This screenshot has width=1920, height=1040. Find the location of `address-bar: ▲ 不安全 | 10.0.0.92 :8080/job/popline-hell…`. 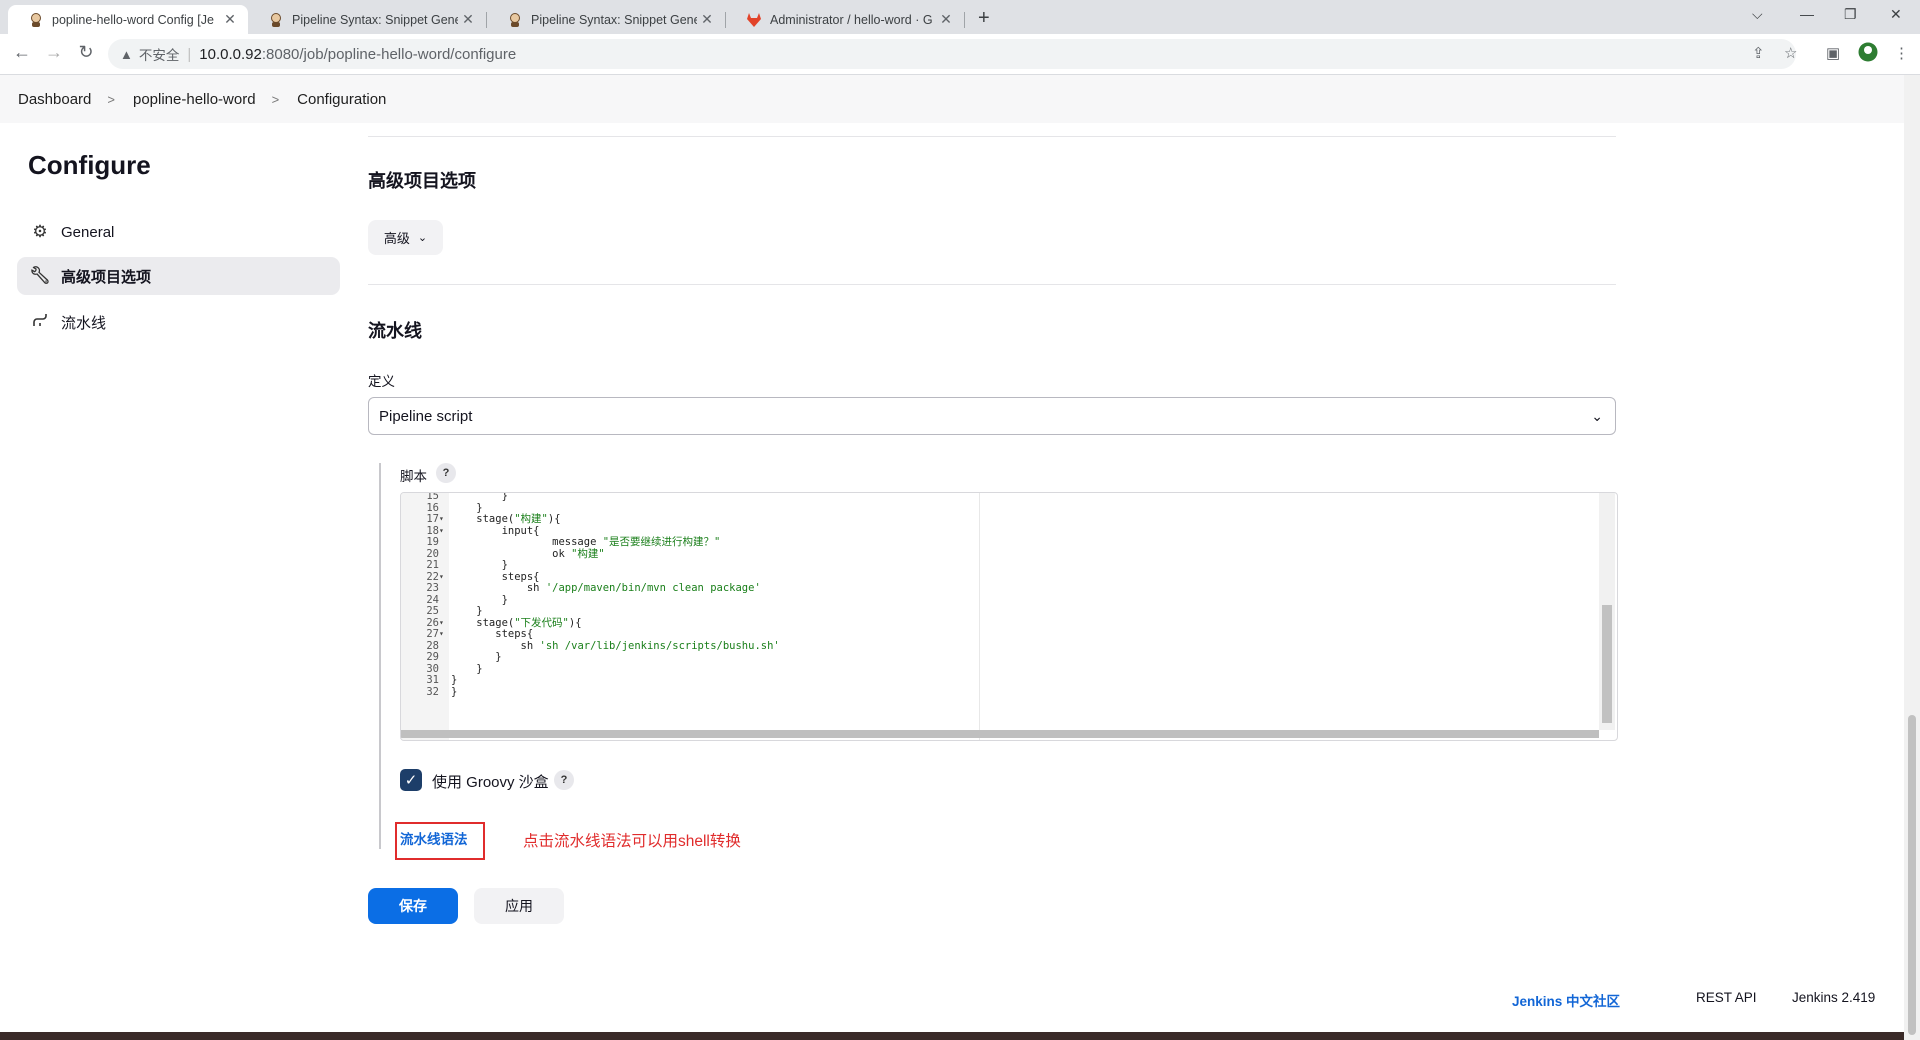

address-bar: ▲ 不安全 | 10.0.0.92 :8080/job/popline-hell… is located at coordinates (952, 54).